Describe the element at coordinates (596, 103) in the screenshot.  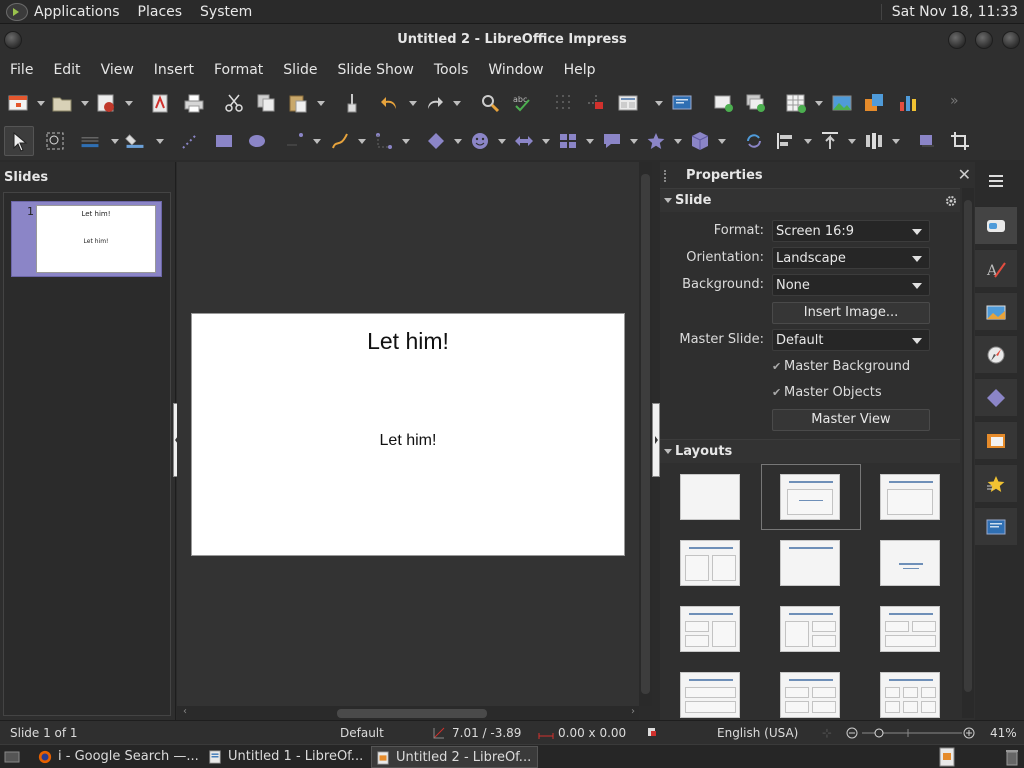
I see `helplines-while-moving-icon` at that location.